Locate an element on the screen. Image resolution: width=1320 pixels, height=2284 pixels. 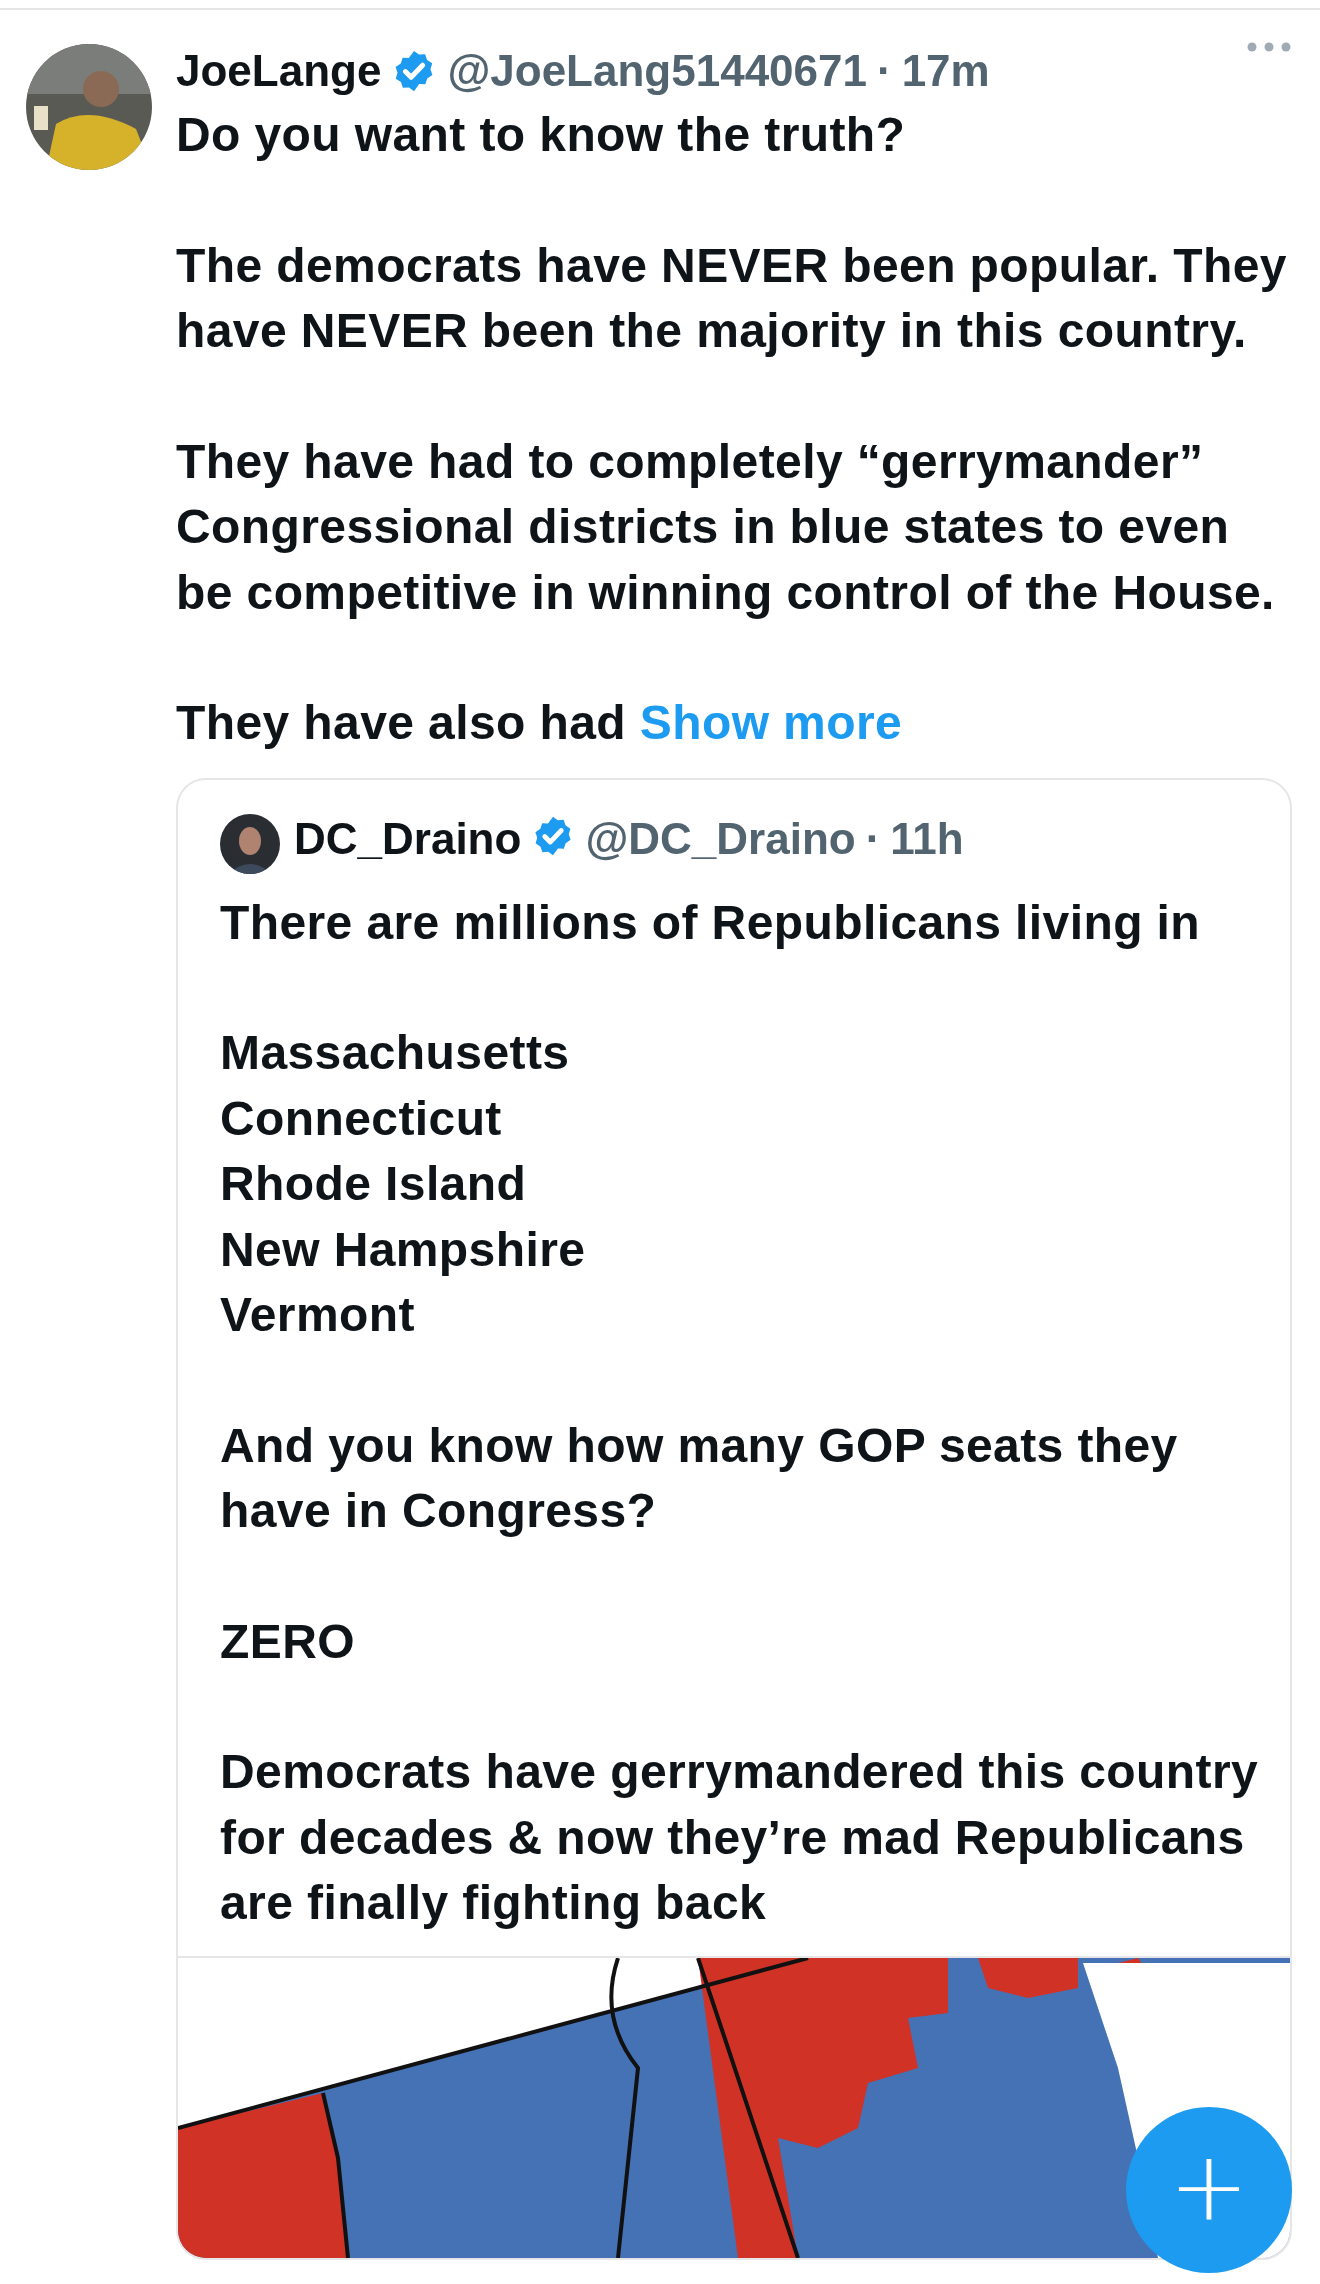
quoted-post-text: And you know how many GOP seats they have in Congress? is located at coordinates (699, 1478).